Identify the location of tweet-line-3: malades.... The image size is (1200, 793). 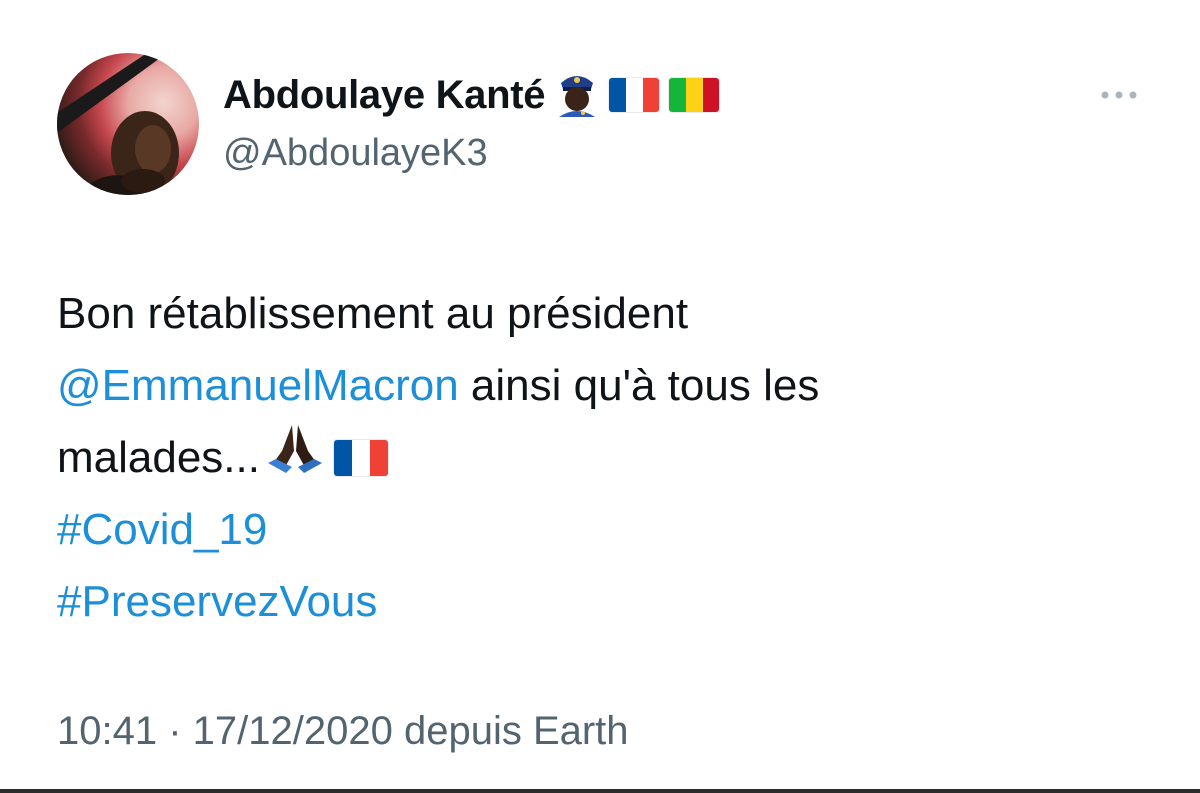
(607, 458).